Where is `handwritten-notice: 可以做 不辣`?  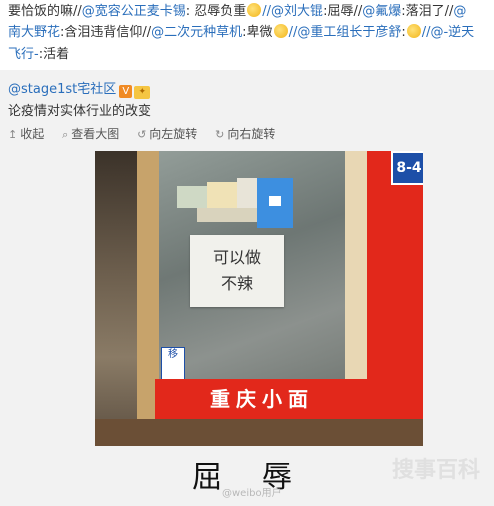 handwritten-notice: 可以做 不辣 is located at coordinates (237, 271).